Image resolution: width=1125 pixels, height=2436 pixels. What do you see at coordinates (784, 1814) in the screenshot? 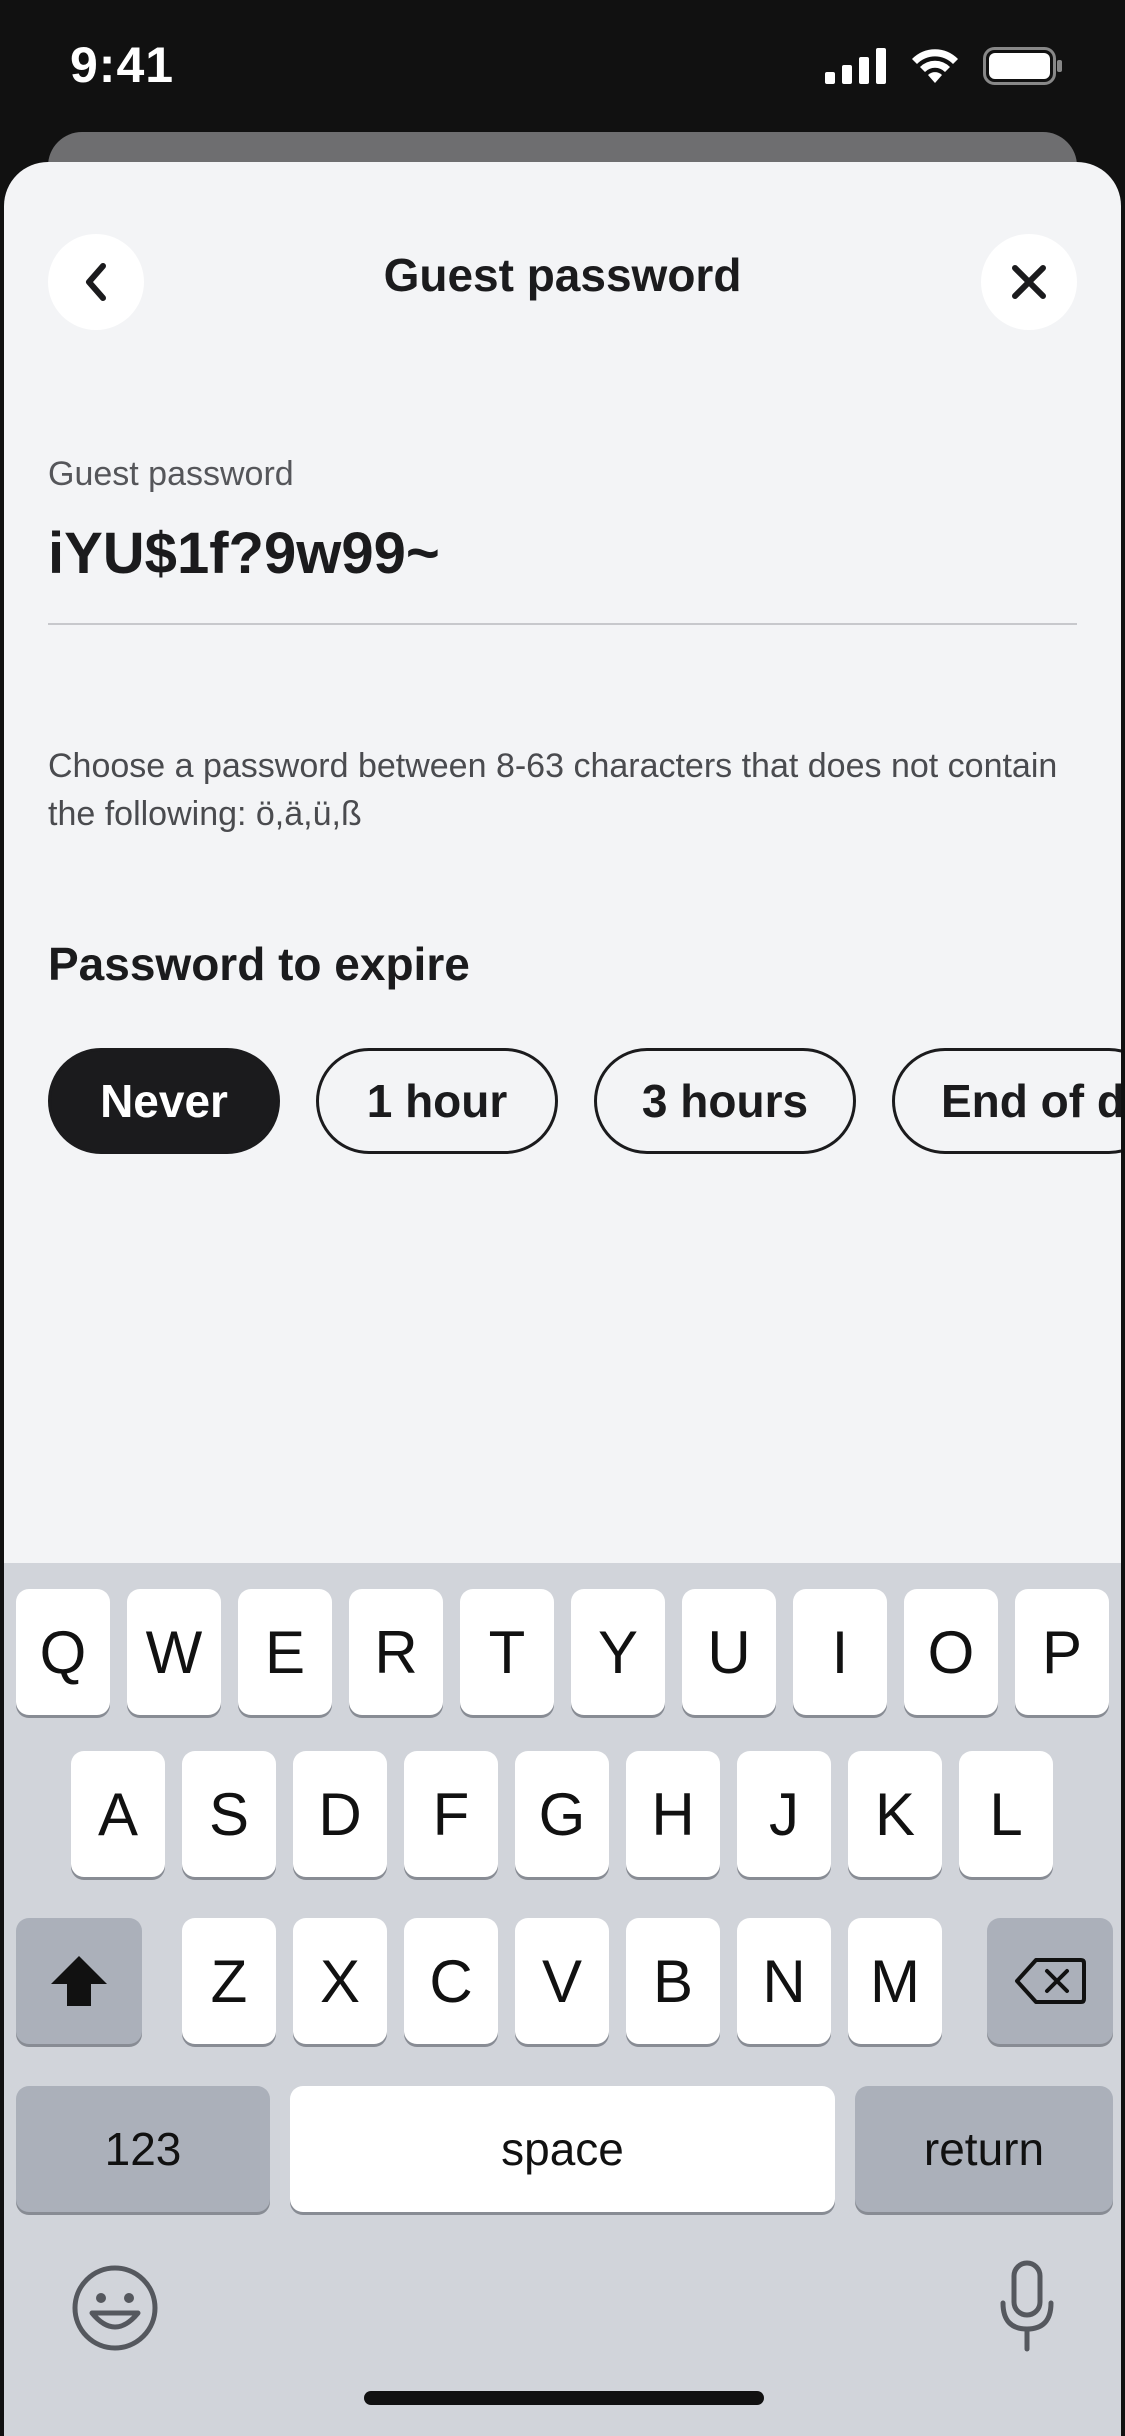
I see `key-j: J` at bounding box center [784, 1814].